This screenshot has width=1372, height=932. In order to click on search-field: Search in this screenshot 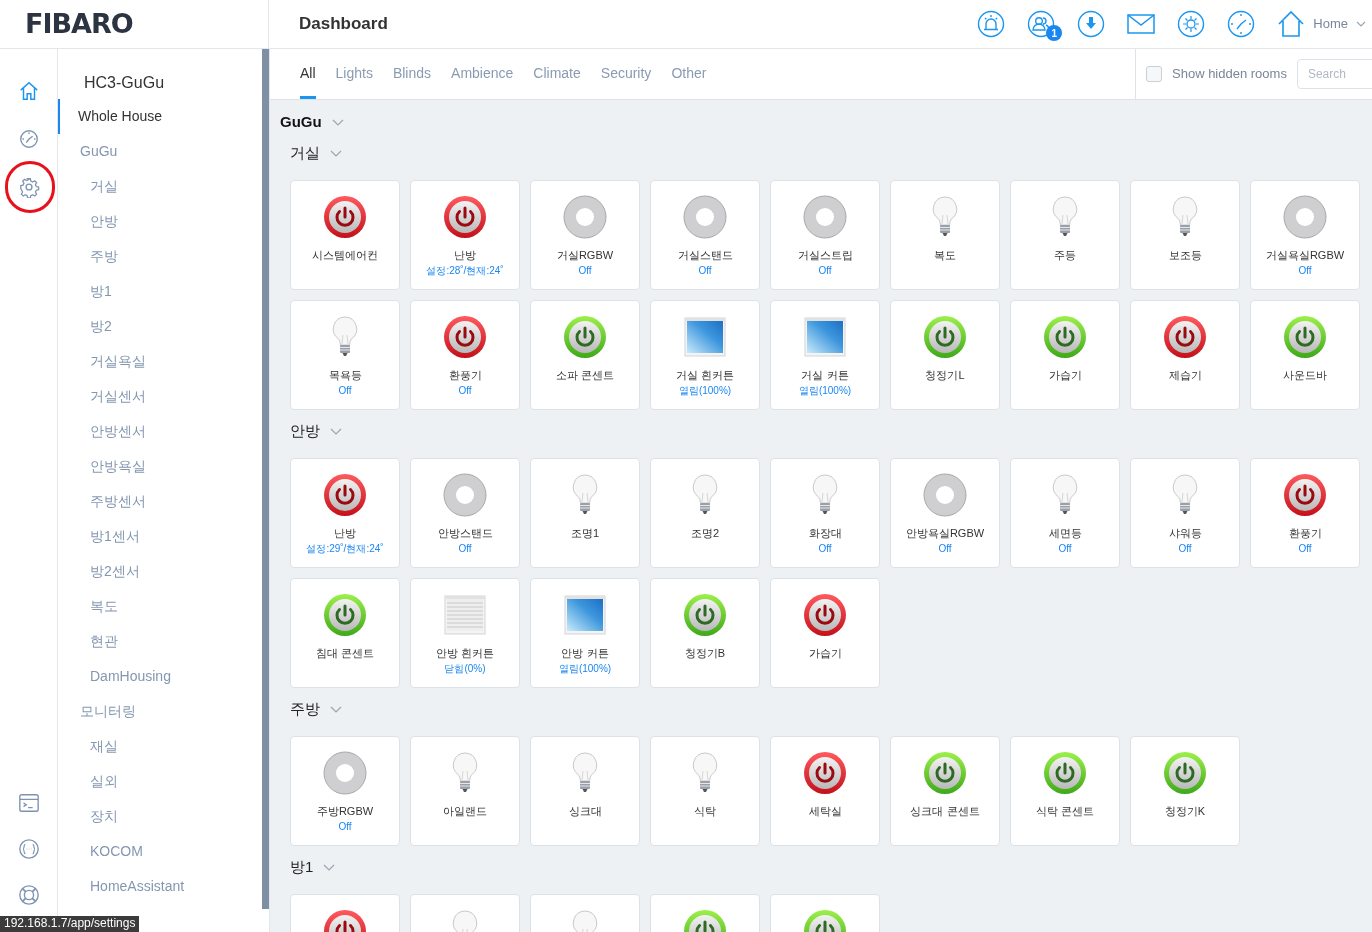, I will do `click(1334, 74)`.